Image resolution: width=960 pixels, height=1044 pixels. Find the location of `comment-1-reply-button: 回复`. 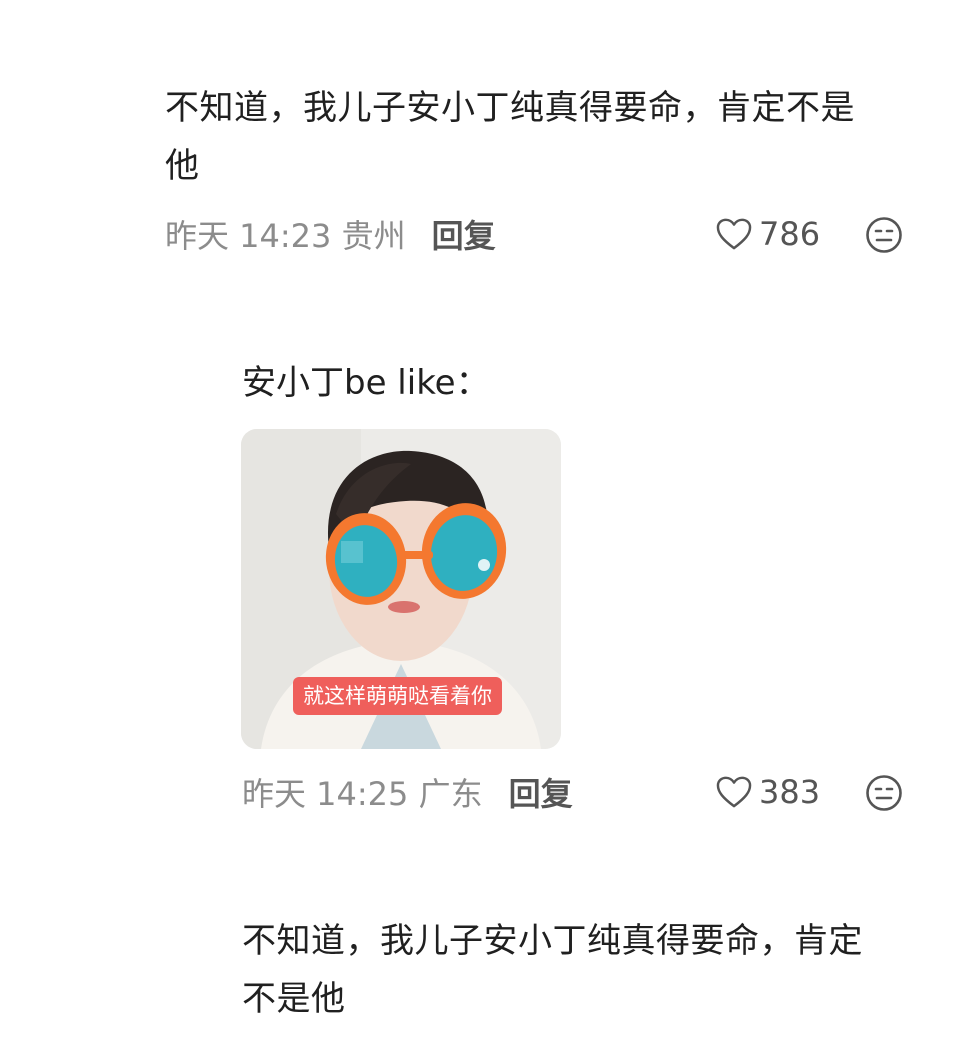

comment-1-reply-button: 回复 is located at coordinates (464, 234).